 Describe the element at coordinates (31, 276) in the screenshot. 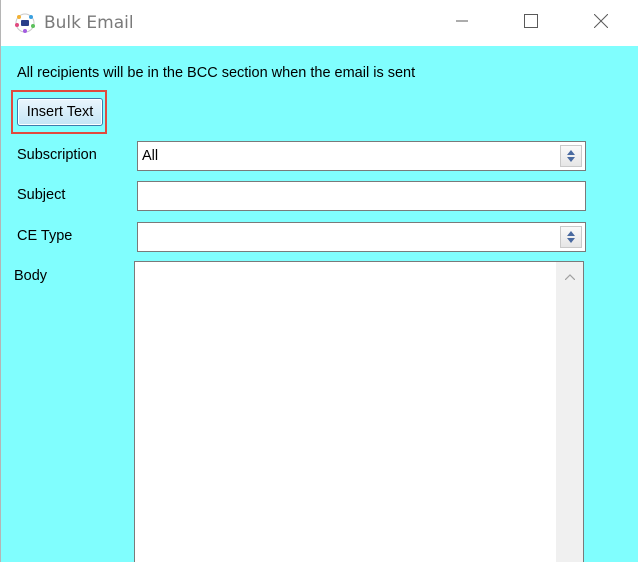

I see `body-label: Body` at that location.